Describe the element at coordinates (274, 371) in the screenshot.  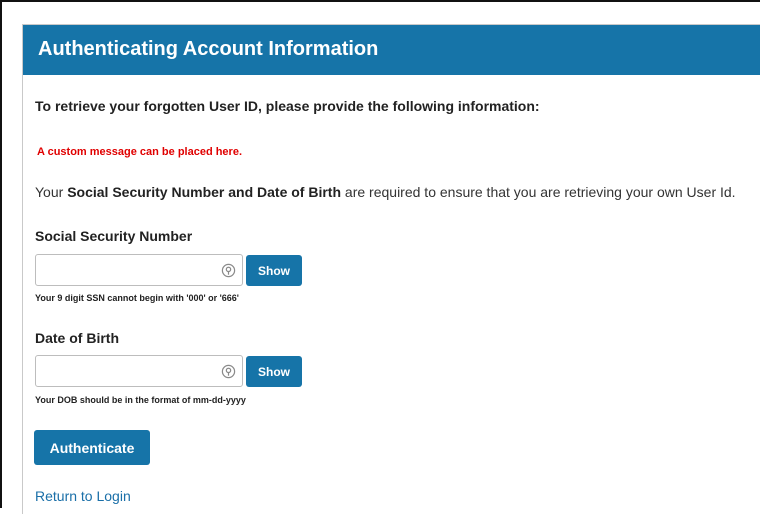
I see `dob-show-button: Show` at that location.